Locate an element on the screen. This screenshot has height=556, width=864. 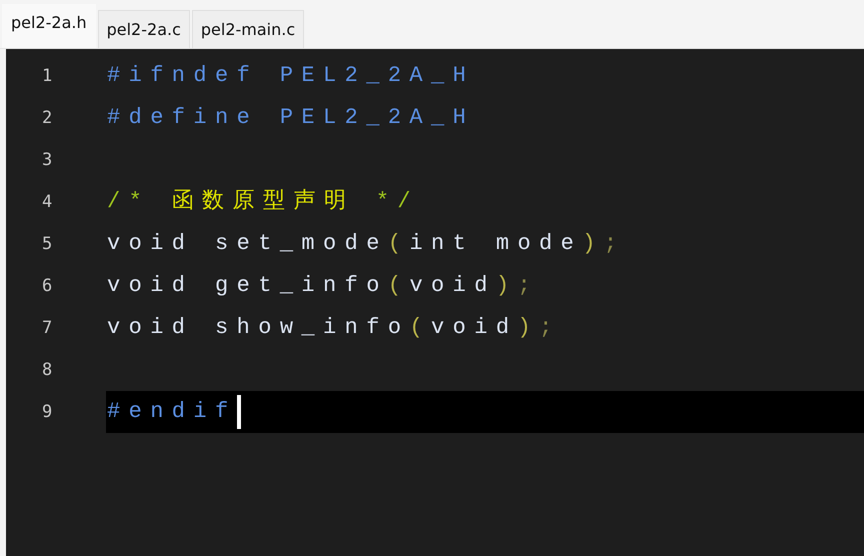
line-number: 1 is located at coordinates (47, 76).